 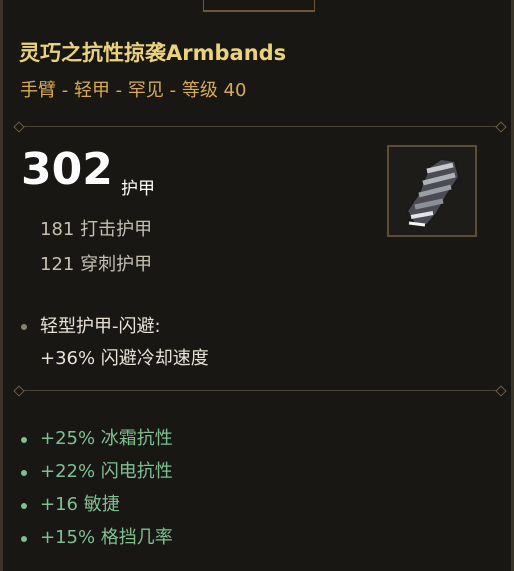 What do you see at coordinates (260, 126) in the screenshot?
I see `divider-top` at bounding box center [260, 126].